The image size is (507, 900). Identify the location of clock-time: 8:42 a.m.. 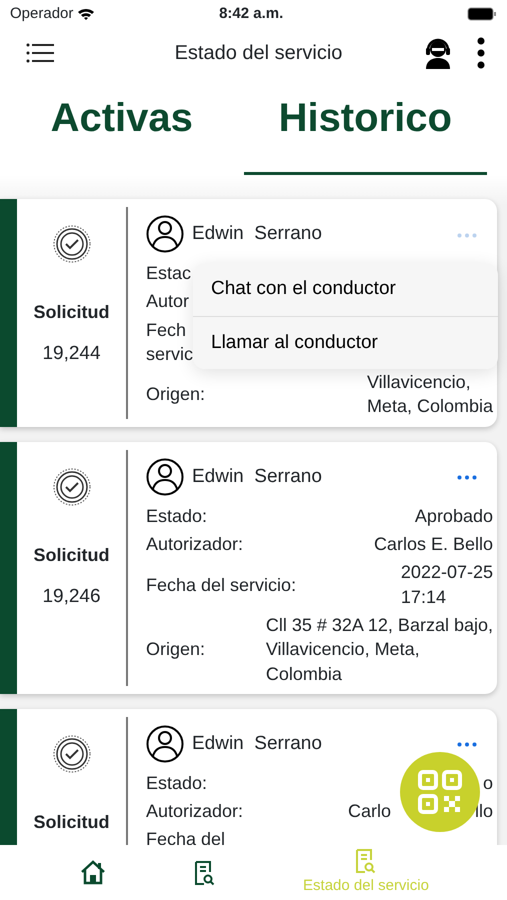
(251, 14).